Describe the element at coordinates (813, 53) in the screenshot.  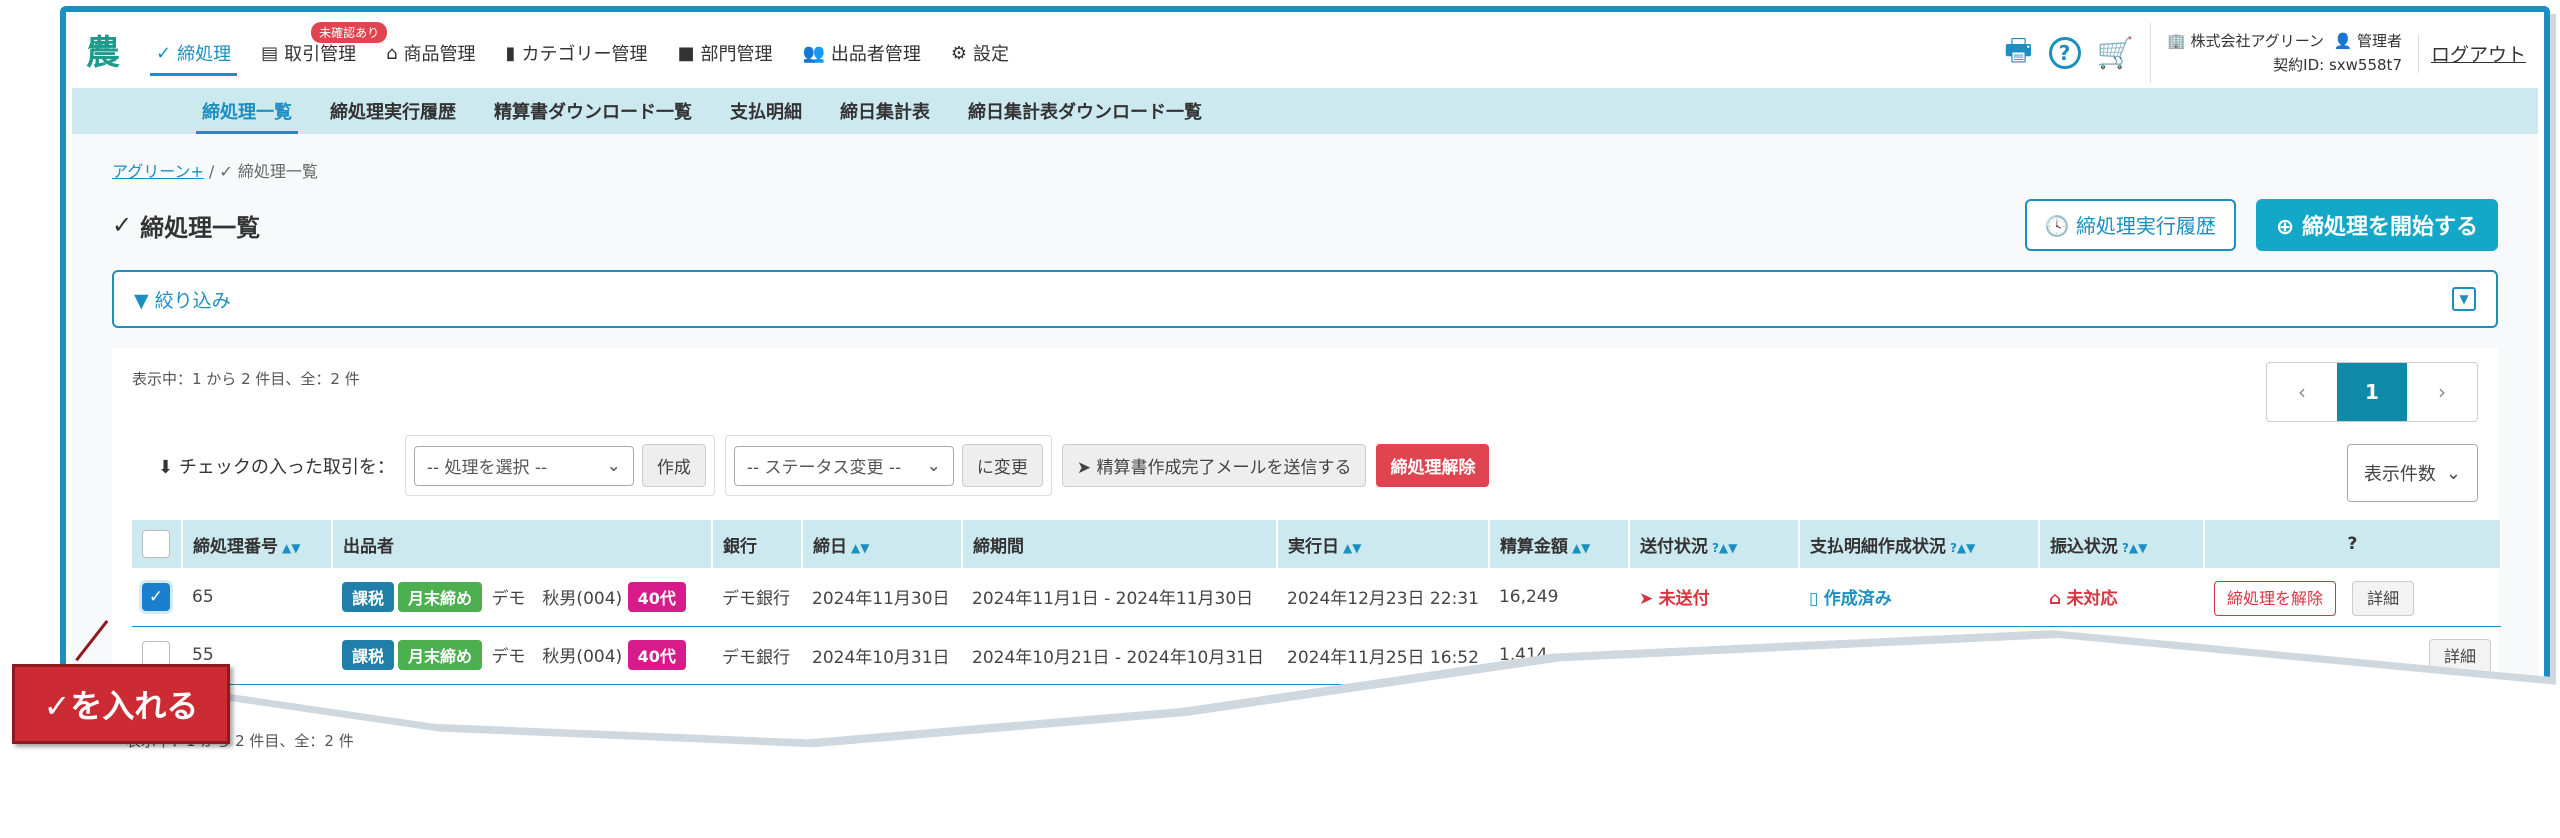
I see `users-icon: 👥` at that location.